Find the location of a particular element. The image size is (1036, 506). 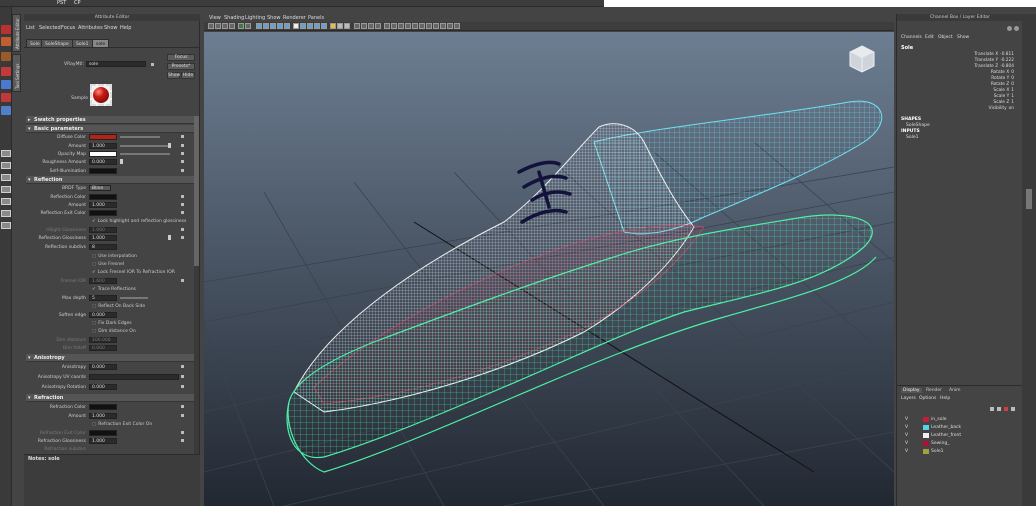

layer-editor-toggle-icon is located at coordinates (1016, 28).